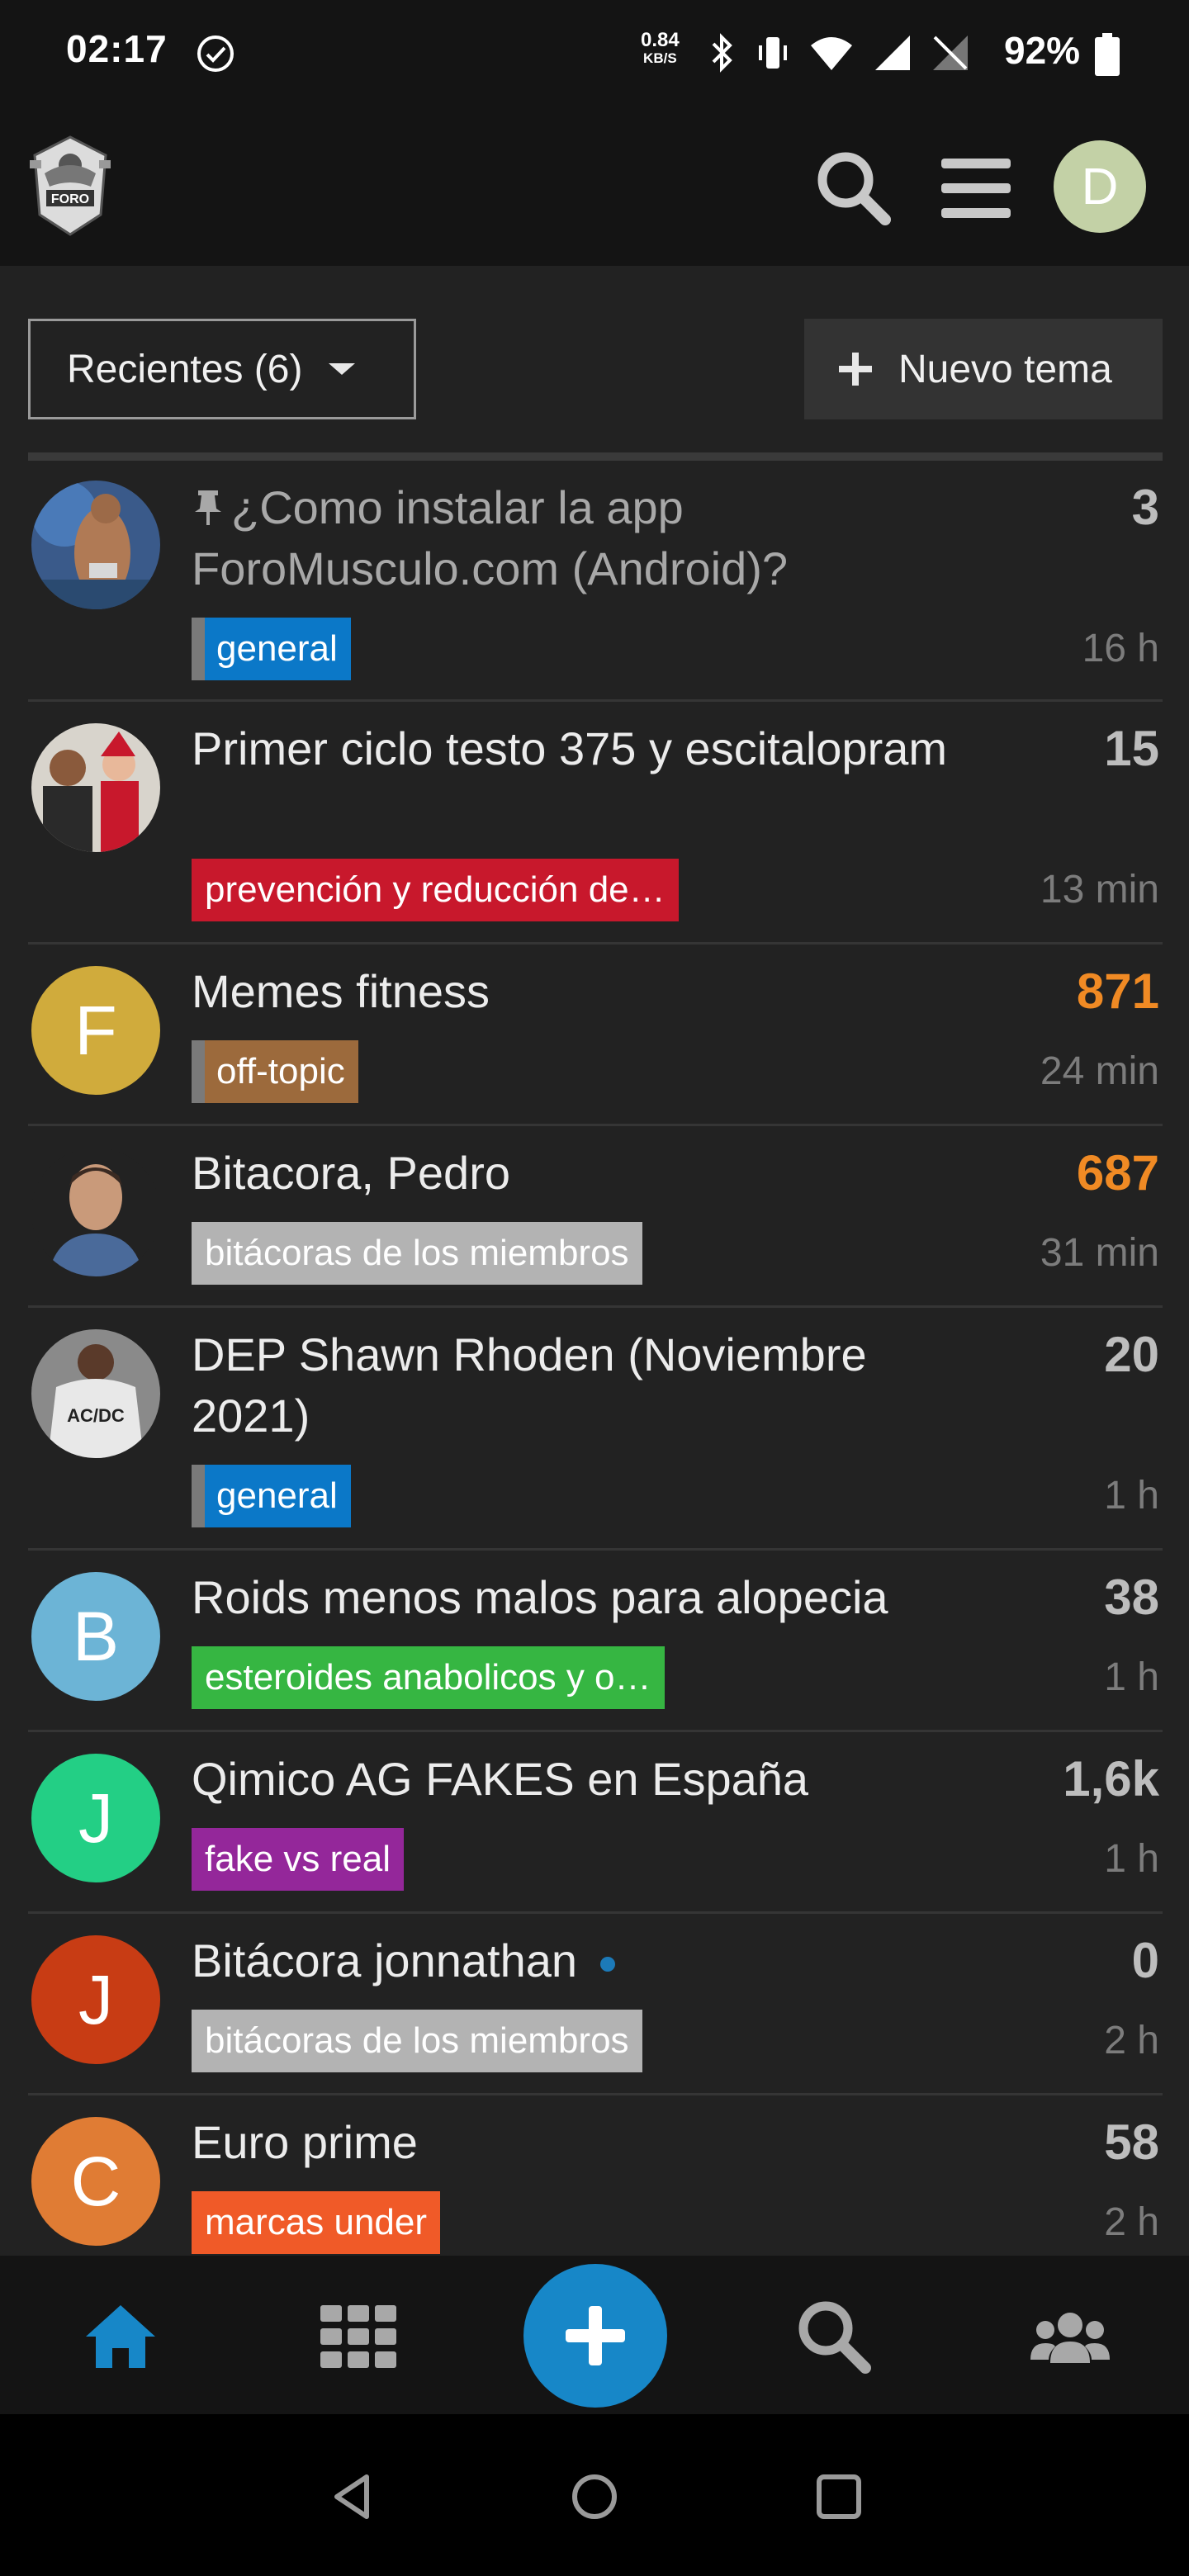 The height and width of the screenshot is (2576, 1189). What do you see at coordinates (976, 188) in the screenshot?
I see `hamburger-icon` at bounding box center [976, 188].